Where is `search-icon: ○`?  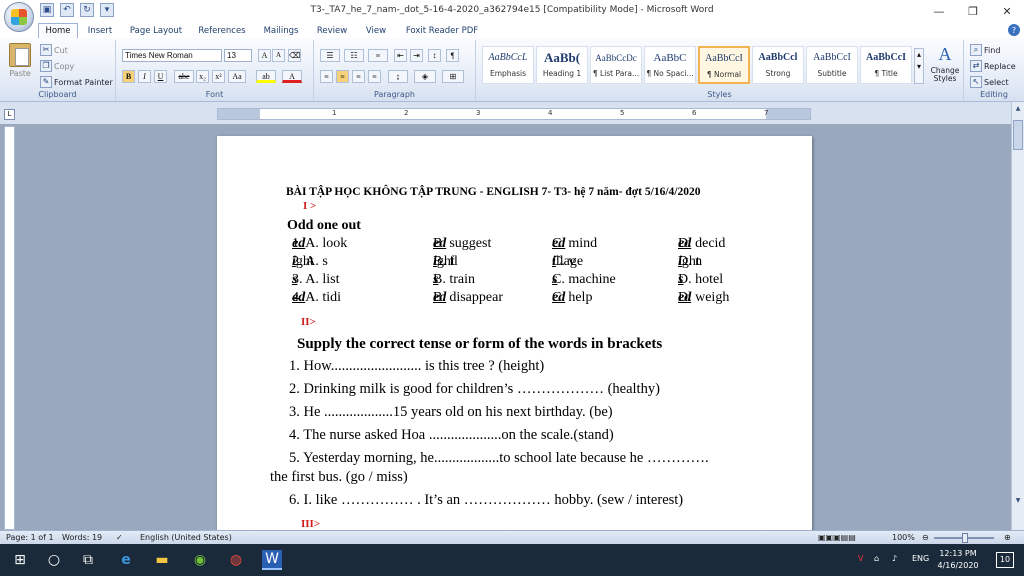 search-icon: ○ is located at coordinates (54, 560).